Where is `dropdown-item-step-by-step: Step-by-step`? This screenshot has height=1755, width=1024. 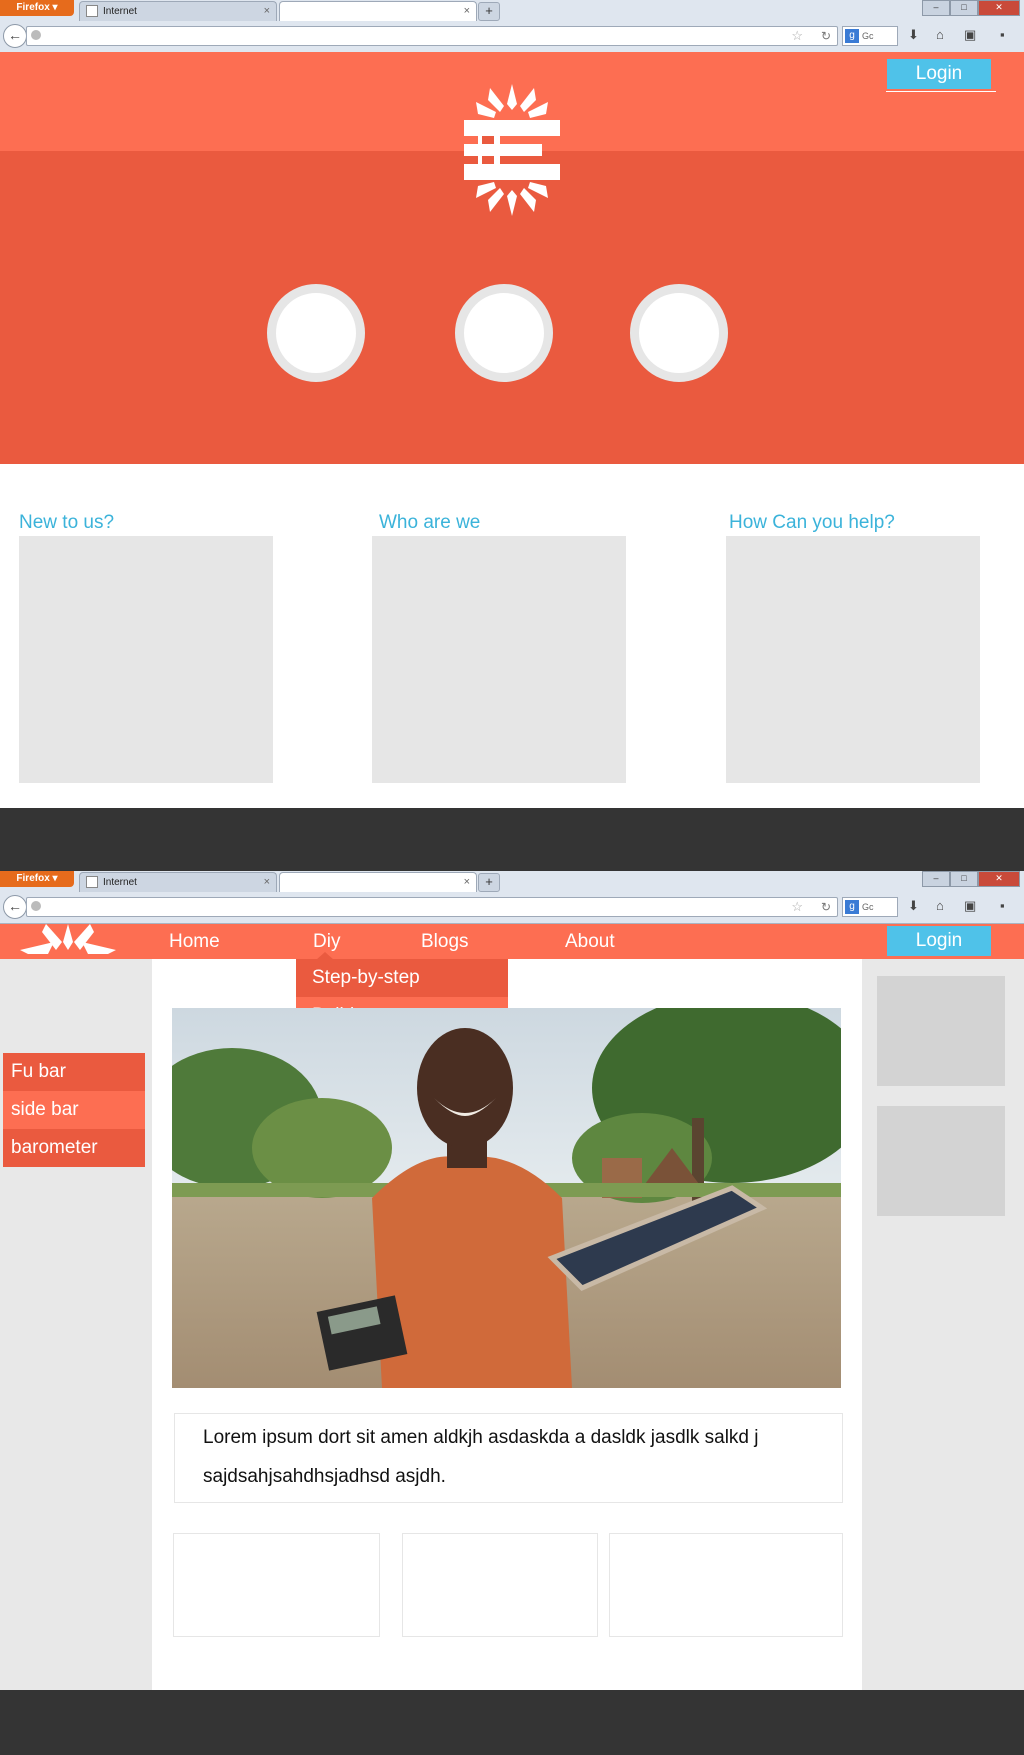 dropdown-item-step-by-step: Step-by-step is located at coordinates (402, 978).